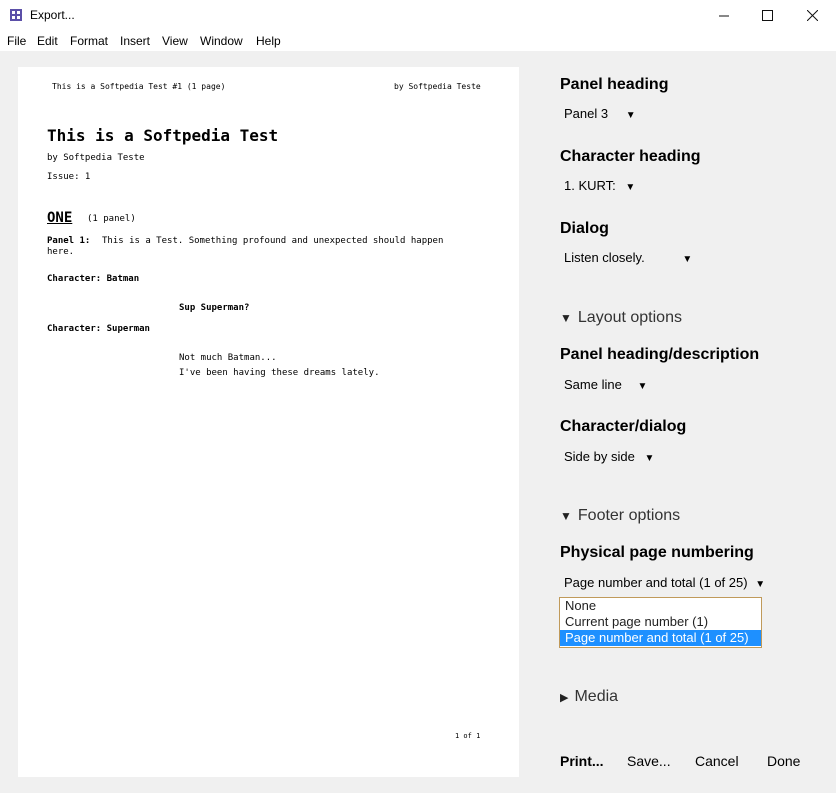  I want to click on page-numbering-value: Page number and total (1 of 25), so click(656, 582).